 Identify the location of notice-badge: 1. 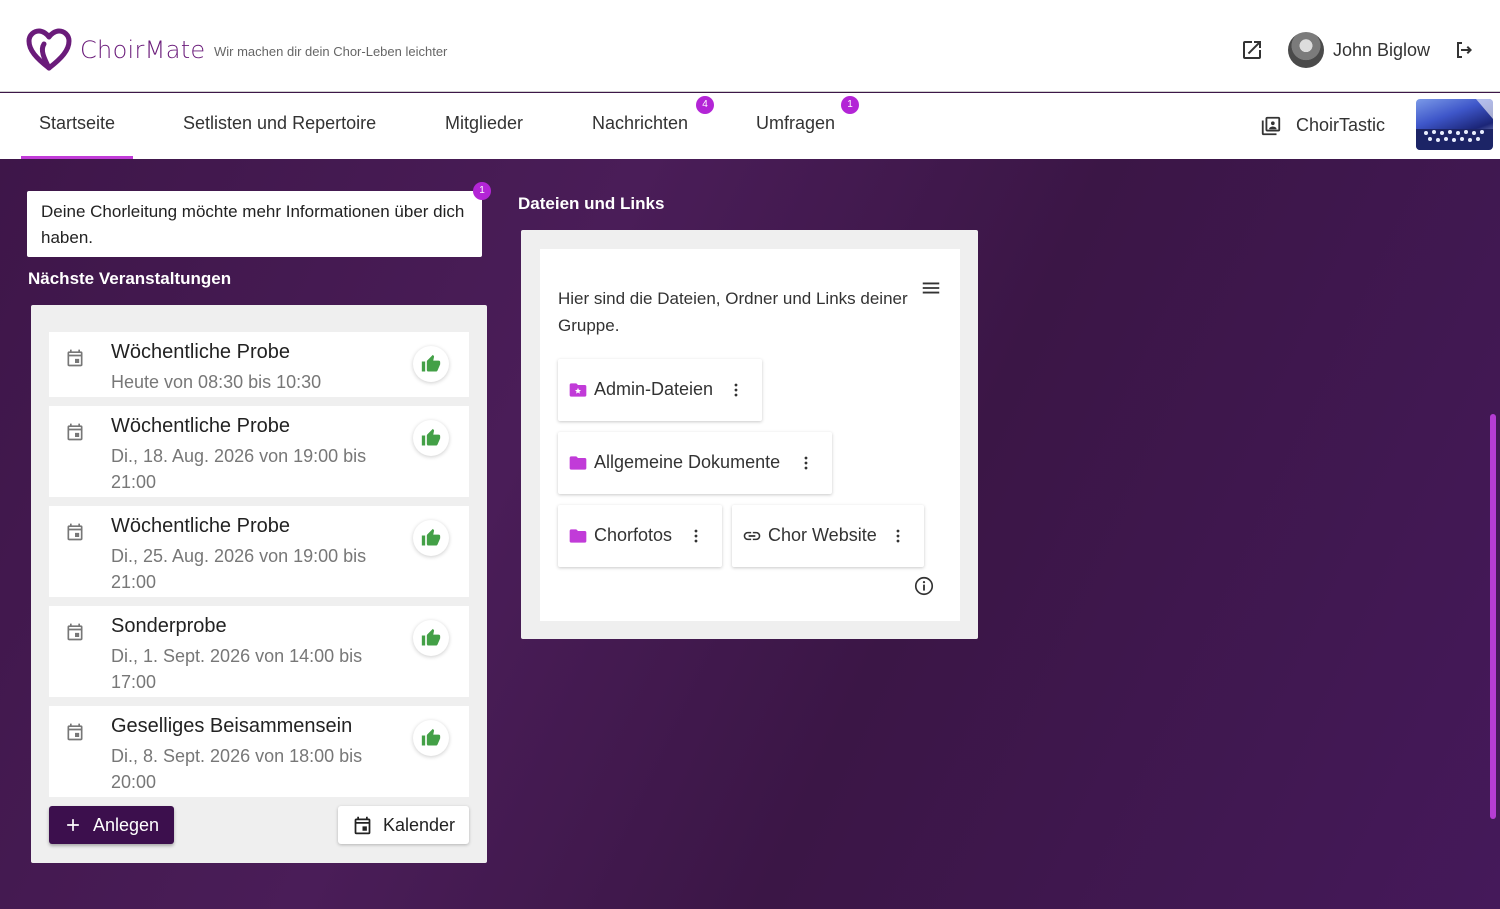
(482, 191).